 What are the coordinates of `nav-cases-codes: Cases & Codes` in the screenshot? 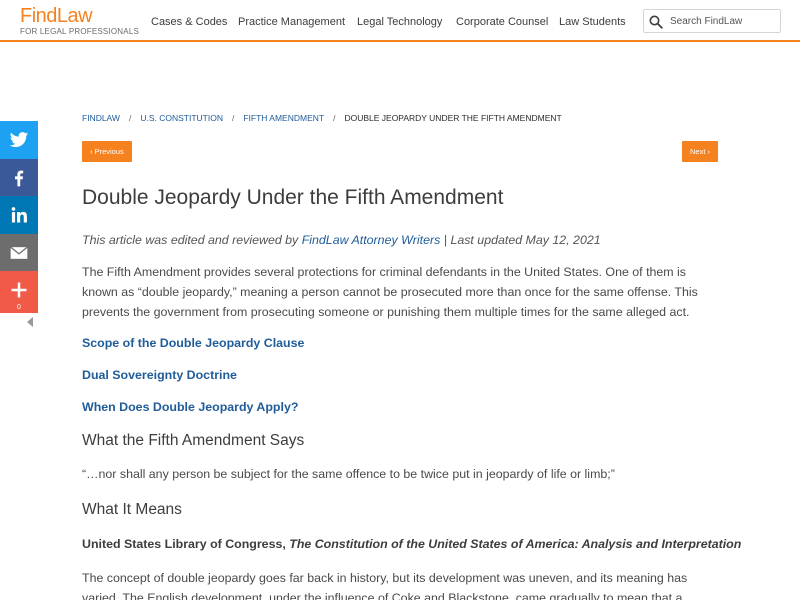 It's located at (189, 22).